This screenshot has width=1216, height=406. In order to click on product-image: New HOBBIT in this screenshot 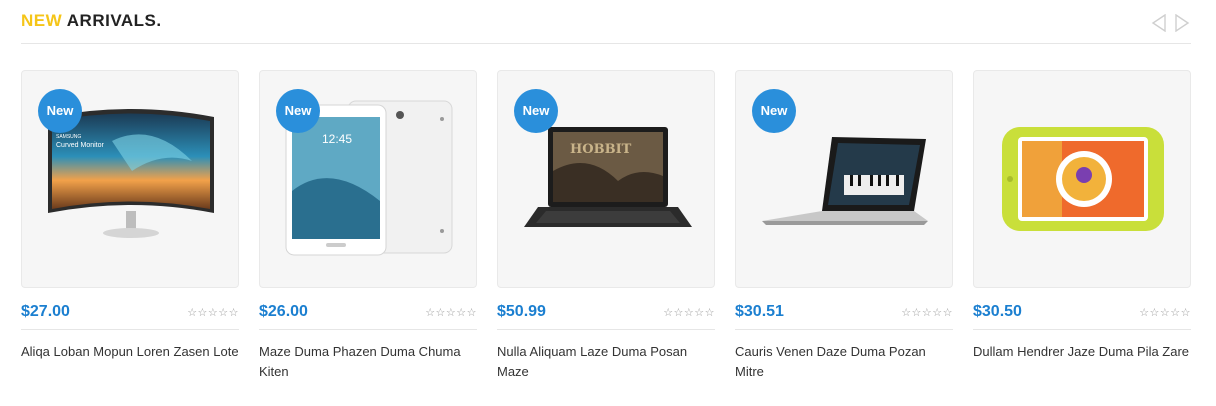, I will do `click(606, 179)`.